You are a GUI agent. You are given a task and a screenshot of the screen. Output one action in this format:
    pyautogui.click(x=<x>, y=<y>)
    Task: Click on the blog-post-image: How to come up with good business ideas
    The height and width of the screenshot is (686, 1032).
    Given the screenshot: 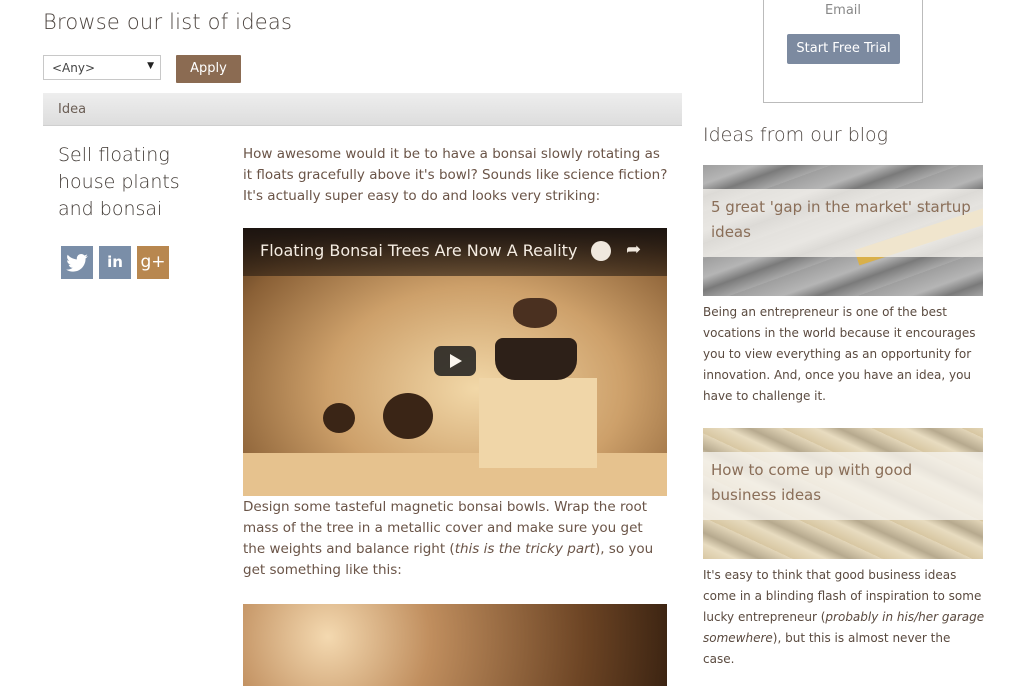 What is the action you would take?
    pyautogui.click(x=843, y=493)
    